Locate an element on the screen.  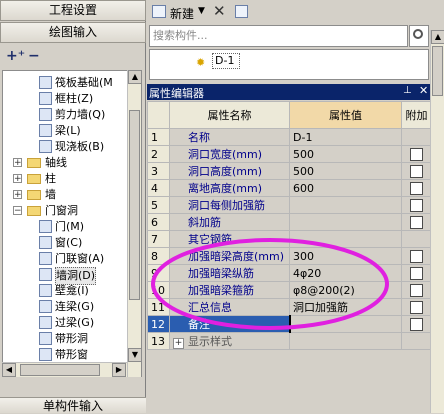
property-value: 4φ20 is located at coordinates (345, 273).